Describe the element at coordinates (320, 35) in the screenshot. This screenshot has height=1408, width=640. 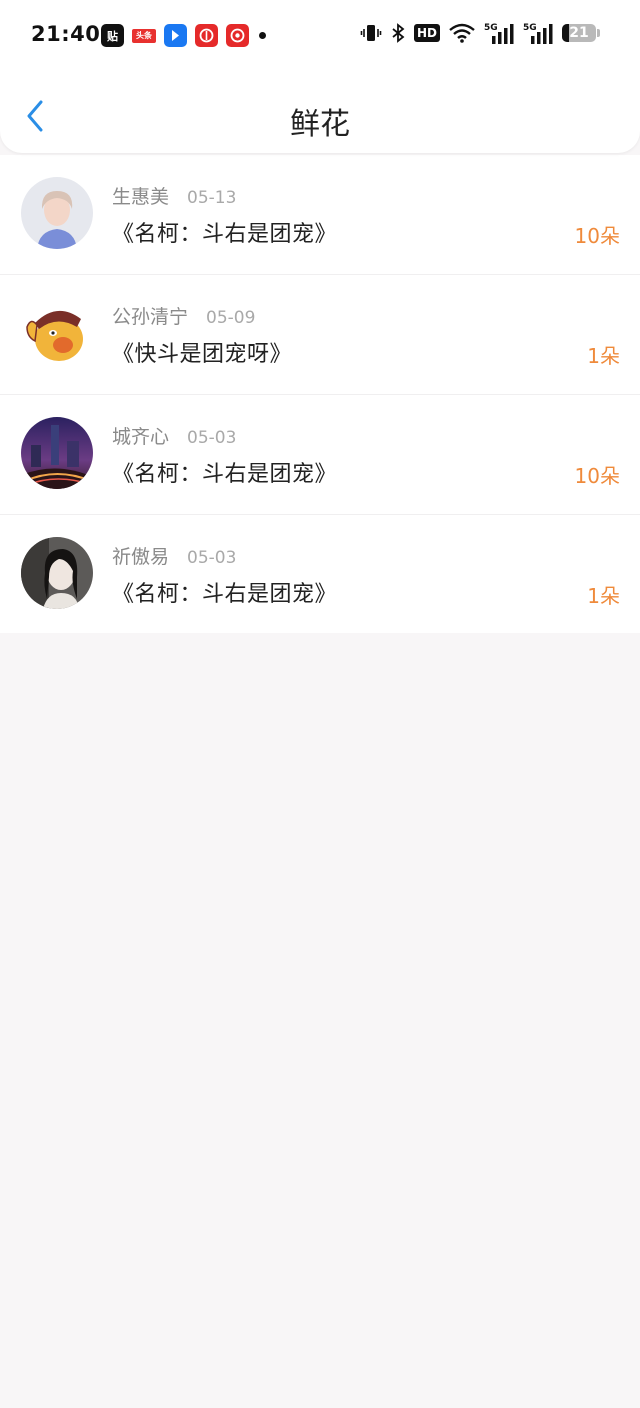
I see `status-bar: 21:40 贴 头条 HD 5G 5G 21` at that location.